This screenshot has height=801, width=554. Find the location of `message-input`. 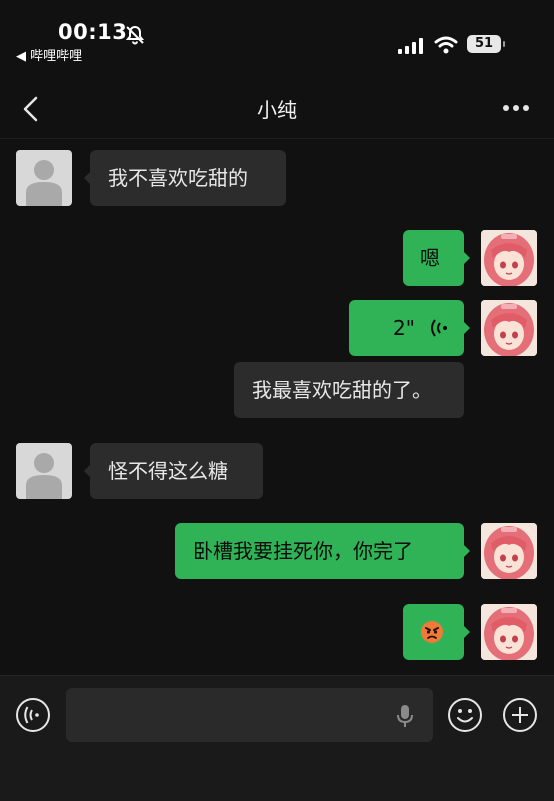

message-input is located at coordinates (249, 715).